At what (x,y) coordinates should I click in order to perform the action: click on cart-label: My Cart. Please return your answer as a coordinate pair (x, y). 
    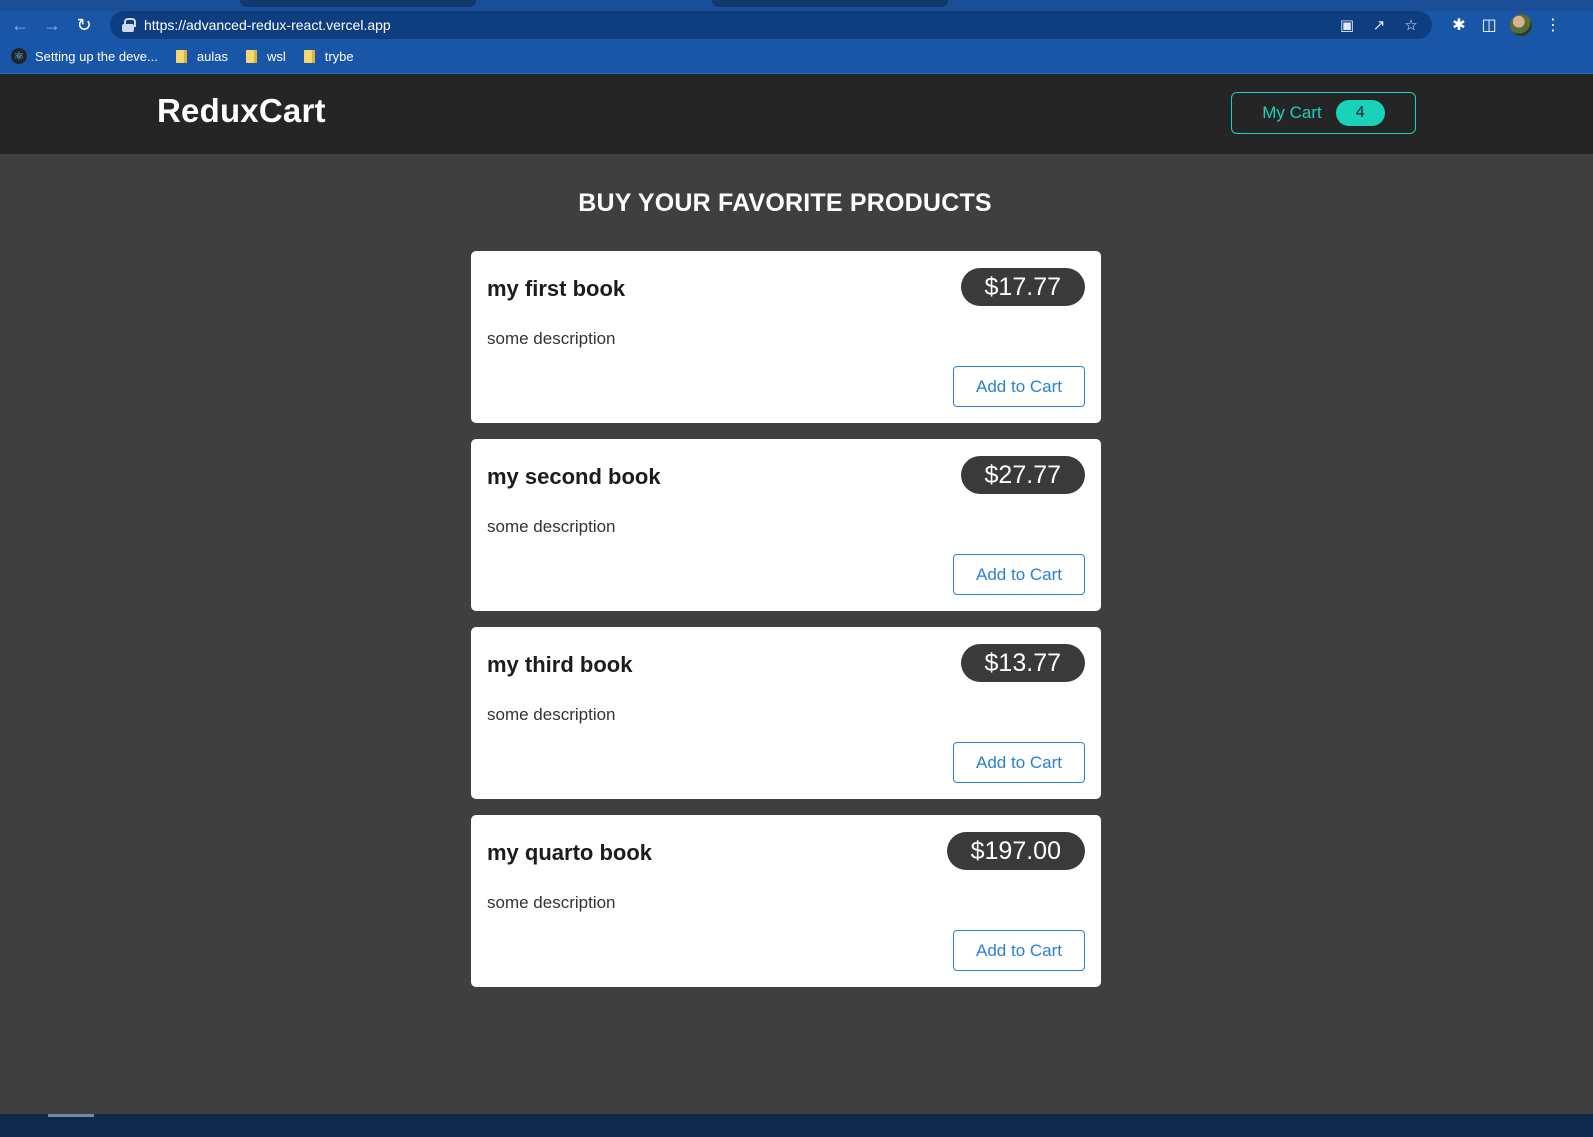
    Looking at the image, I should click on (1292, 112).